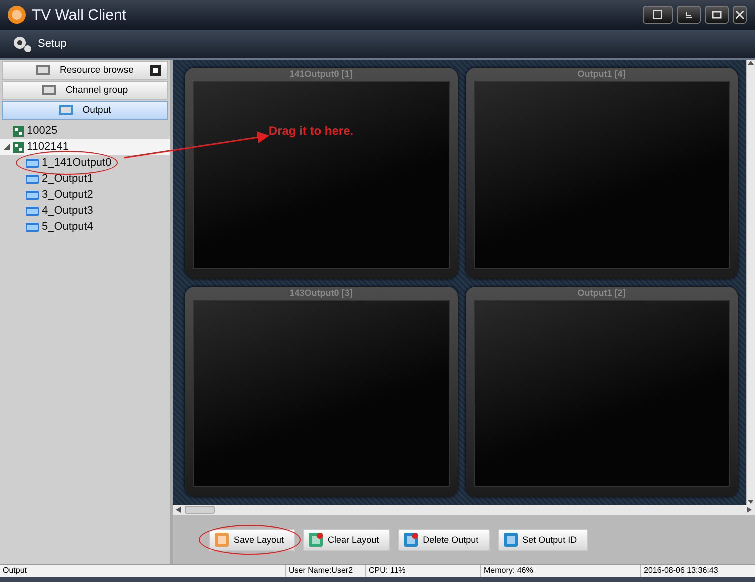 The image size is (755, 582). What do you see at coordinates (321, 173) in the screenshot?
I see `monitor-frame: 141Output0 [1] Drag it to here.` at bounding box center [321, 173].